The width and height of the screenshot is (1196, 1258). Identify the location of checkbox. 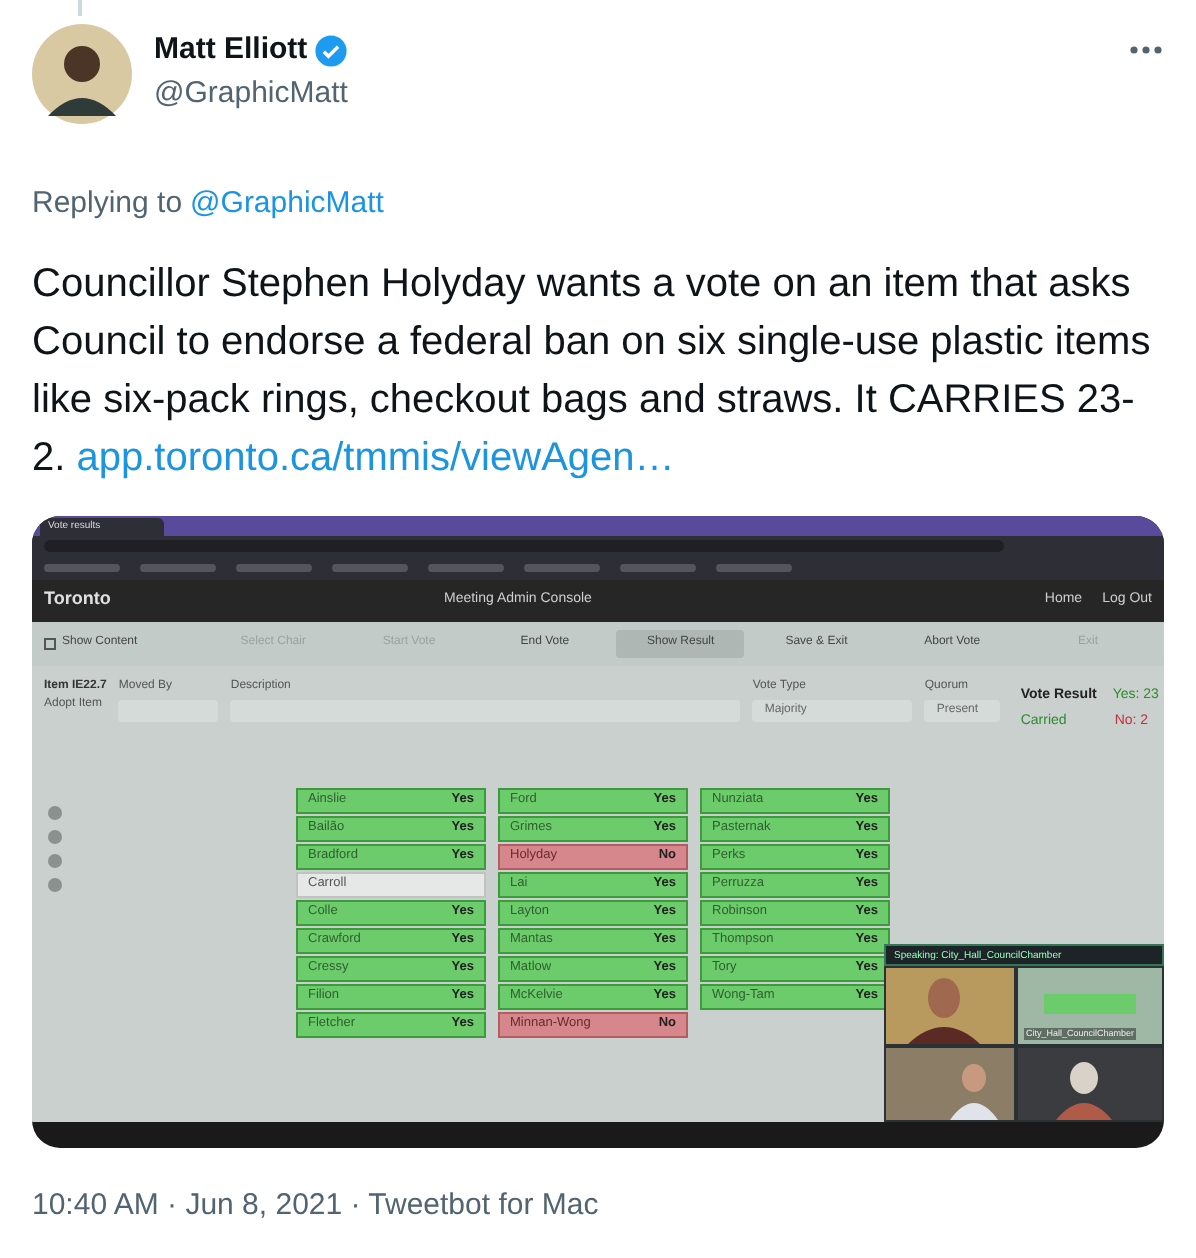
(50, 643).